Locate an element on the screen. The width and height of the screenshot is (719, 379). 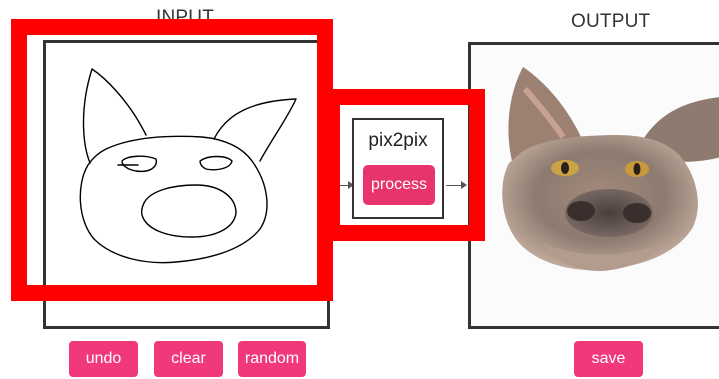
output-title: OUTPUT is located at coordinates (611, 21).